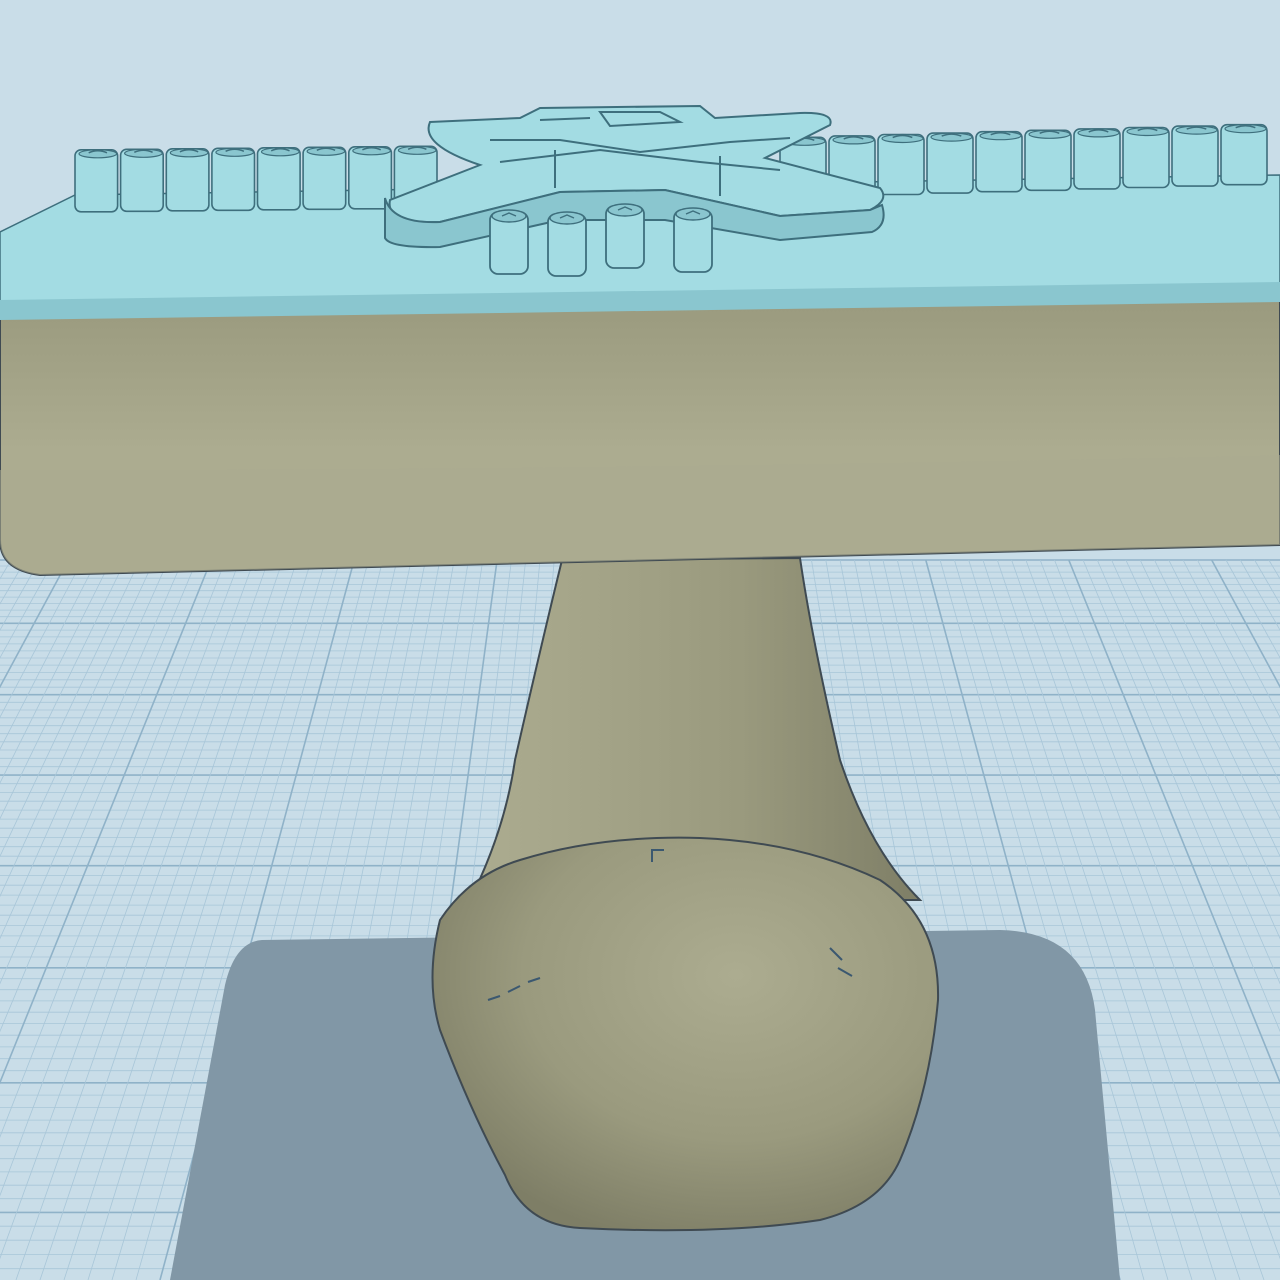 This screenshot has height=1280, width=1280. I want to click on handle-knob, so click(685, 1034).